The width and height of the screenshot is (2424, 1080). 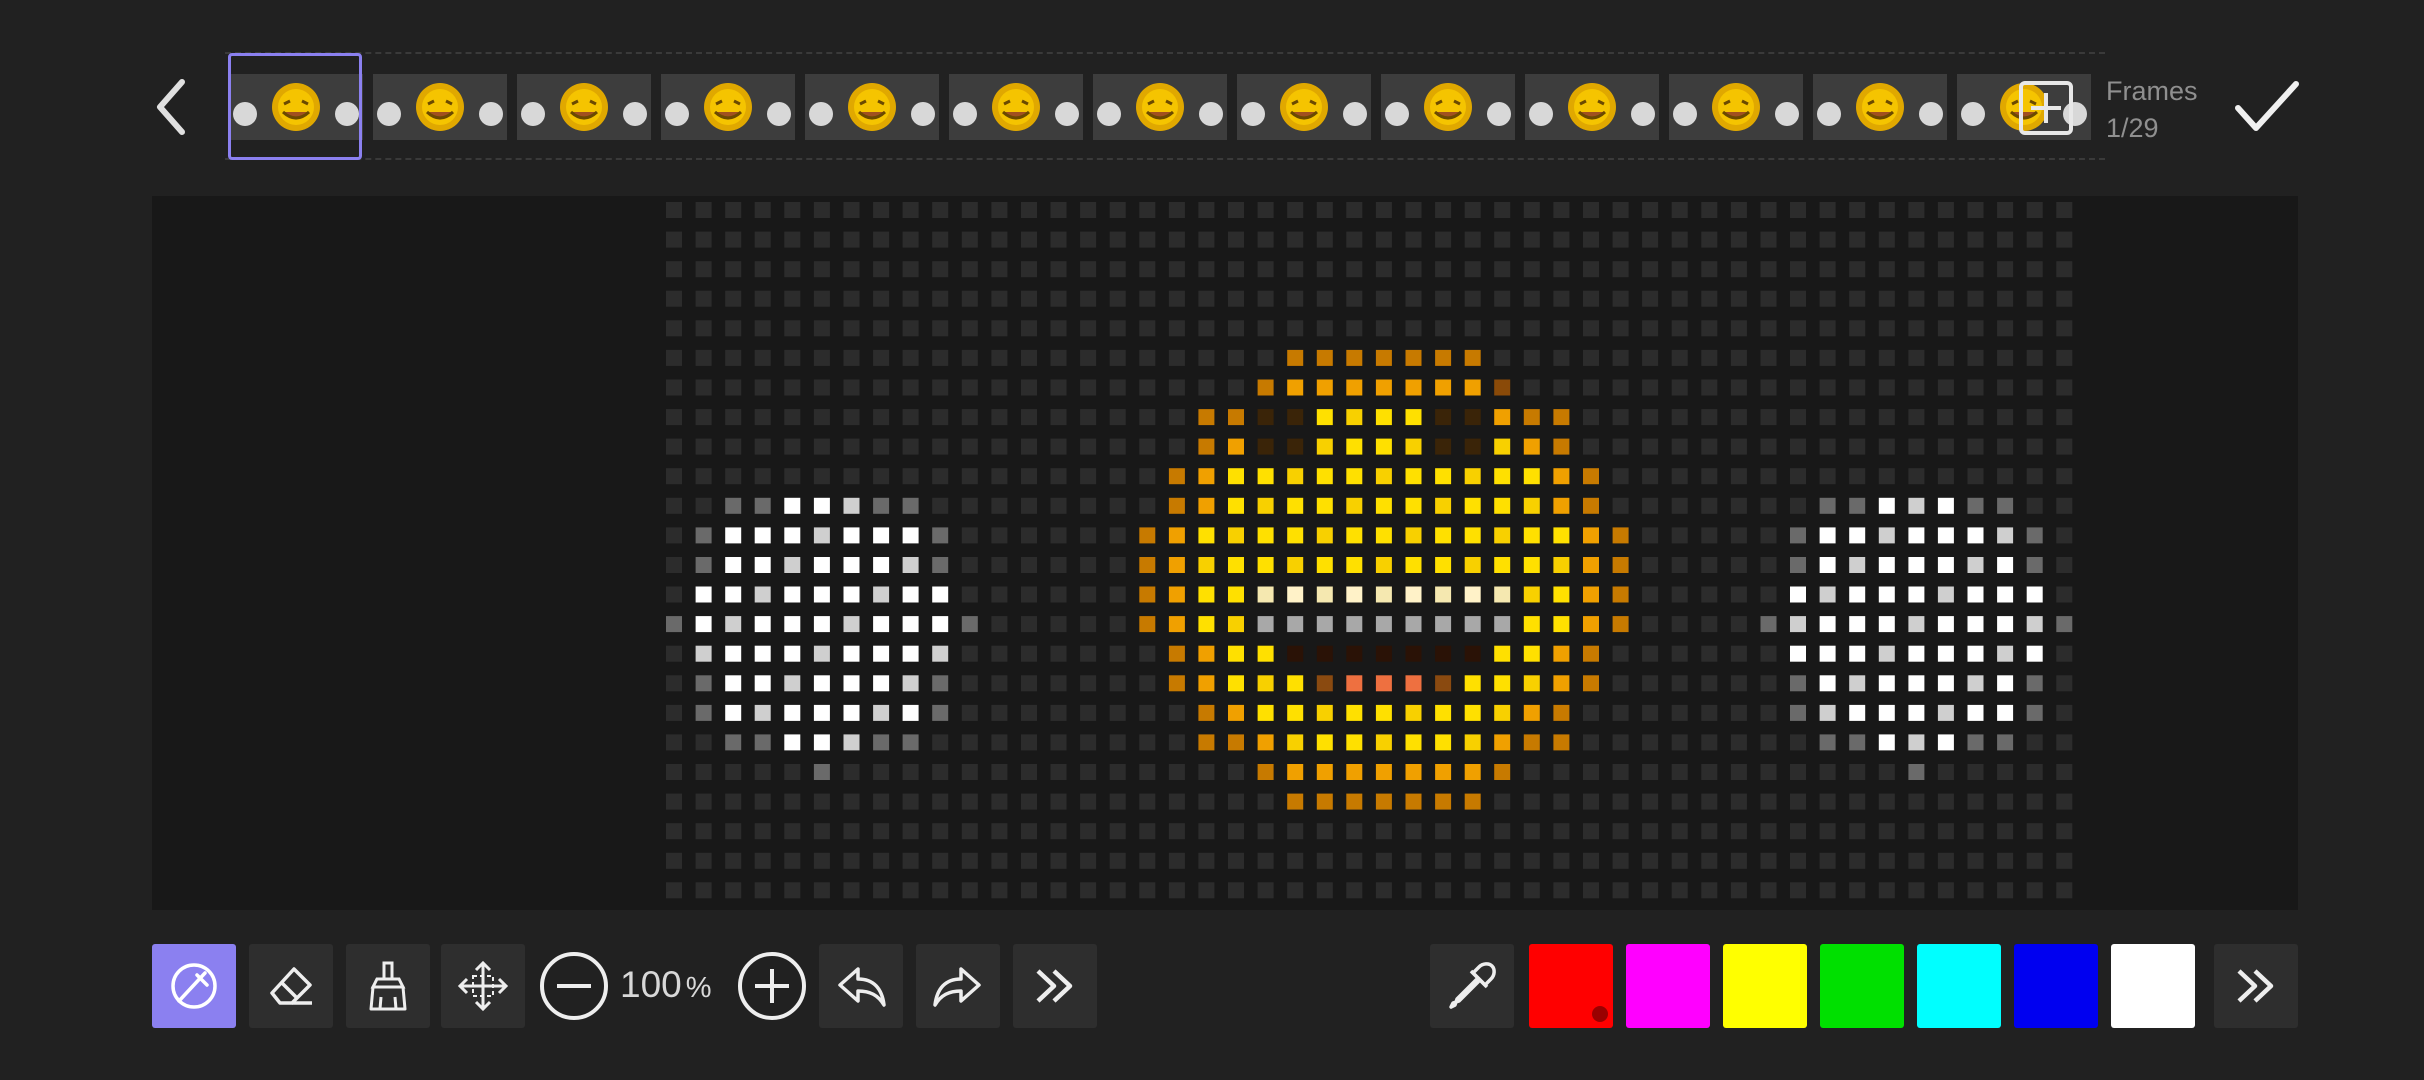 What do you see at coordinates (1165, 106) in the screenshot?
I see `frames-strip` at bounding box center [1165, 106].